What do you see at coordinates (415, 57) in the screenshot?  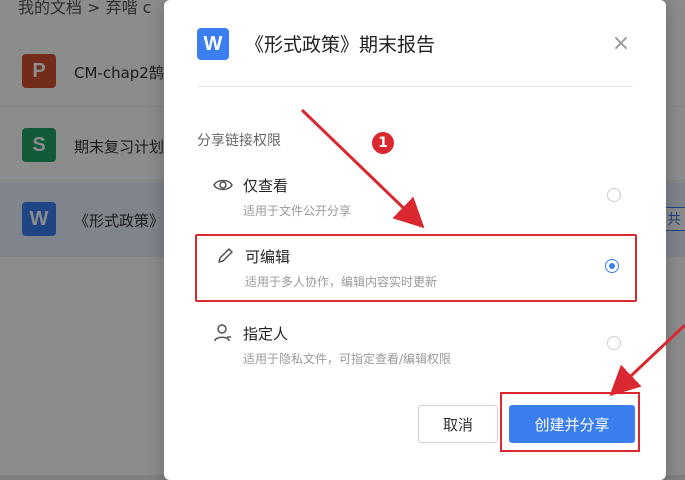 I see `dialog-header: W 《形式政策》期末报告 ×` at bounding box center [415, 57].